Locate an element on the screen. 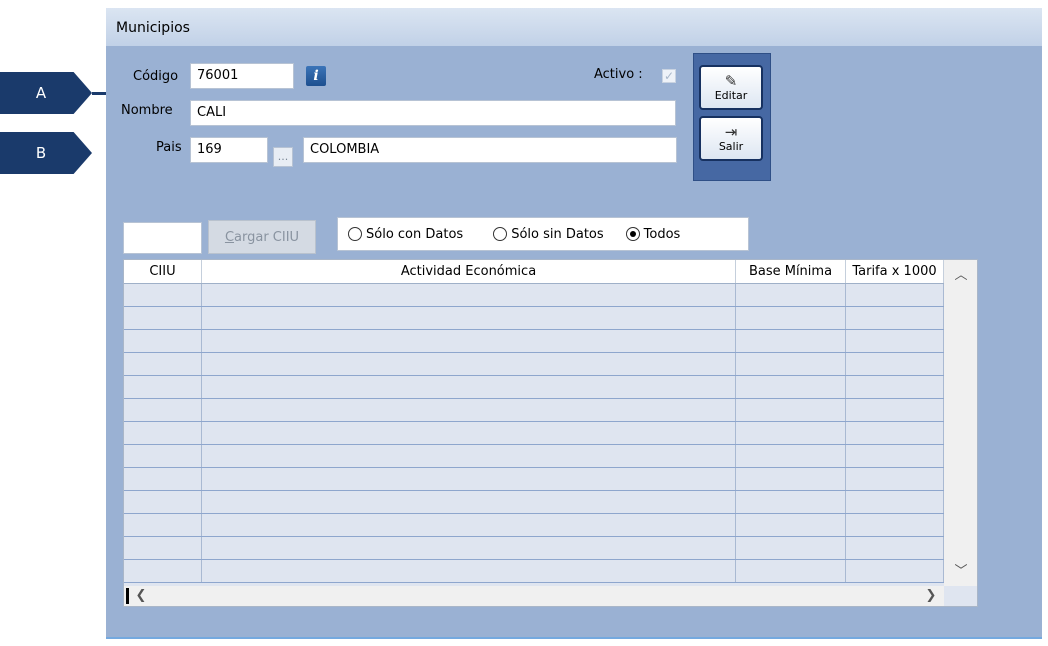  scroll-down-icon: ﹀ is located at coordinates (961, 569).